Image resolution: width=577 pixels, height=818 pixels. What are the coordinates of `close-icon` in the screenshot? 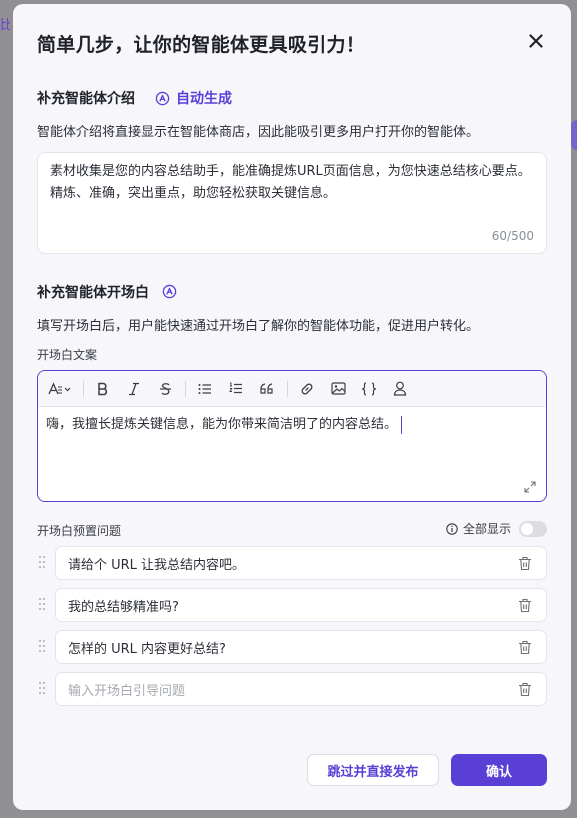 It's located at (536, 41).